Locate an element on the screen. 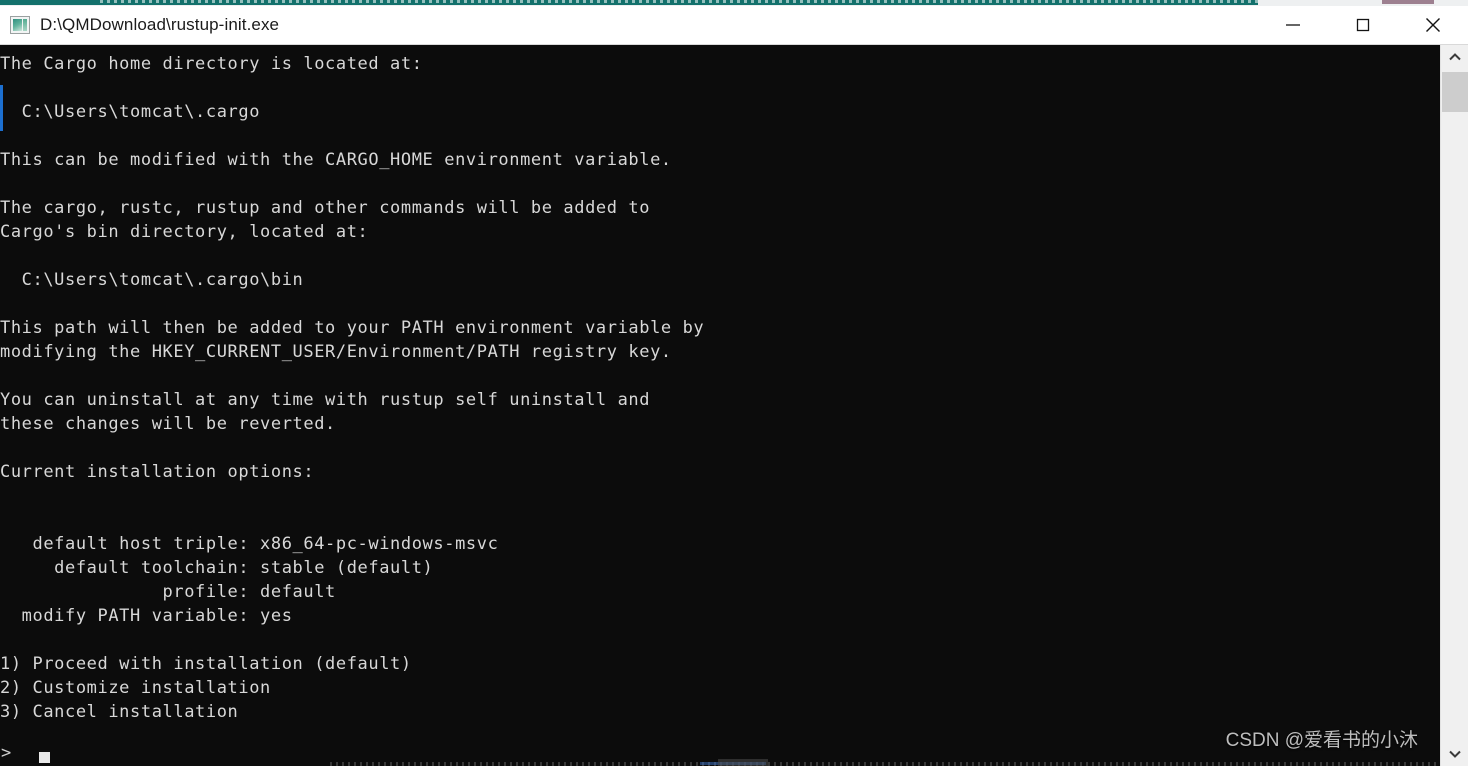 Image resolution: width=1468 pixels, height=766 pixels. app-image-icon is located at coordinates (20, 25).